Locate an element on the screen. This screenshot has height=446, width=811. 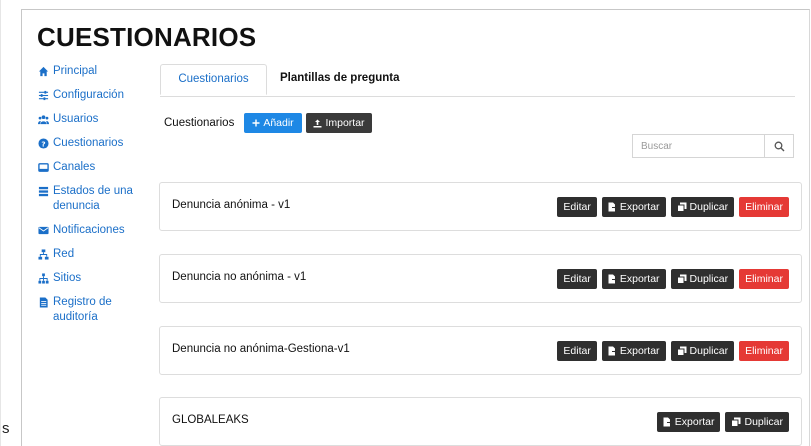
search-button is located at coordinates (778, 146).